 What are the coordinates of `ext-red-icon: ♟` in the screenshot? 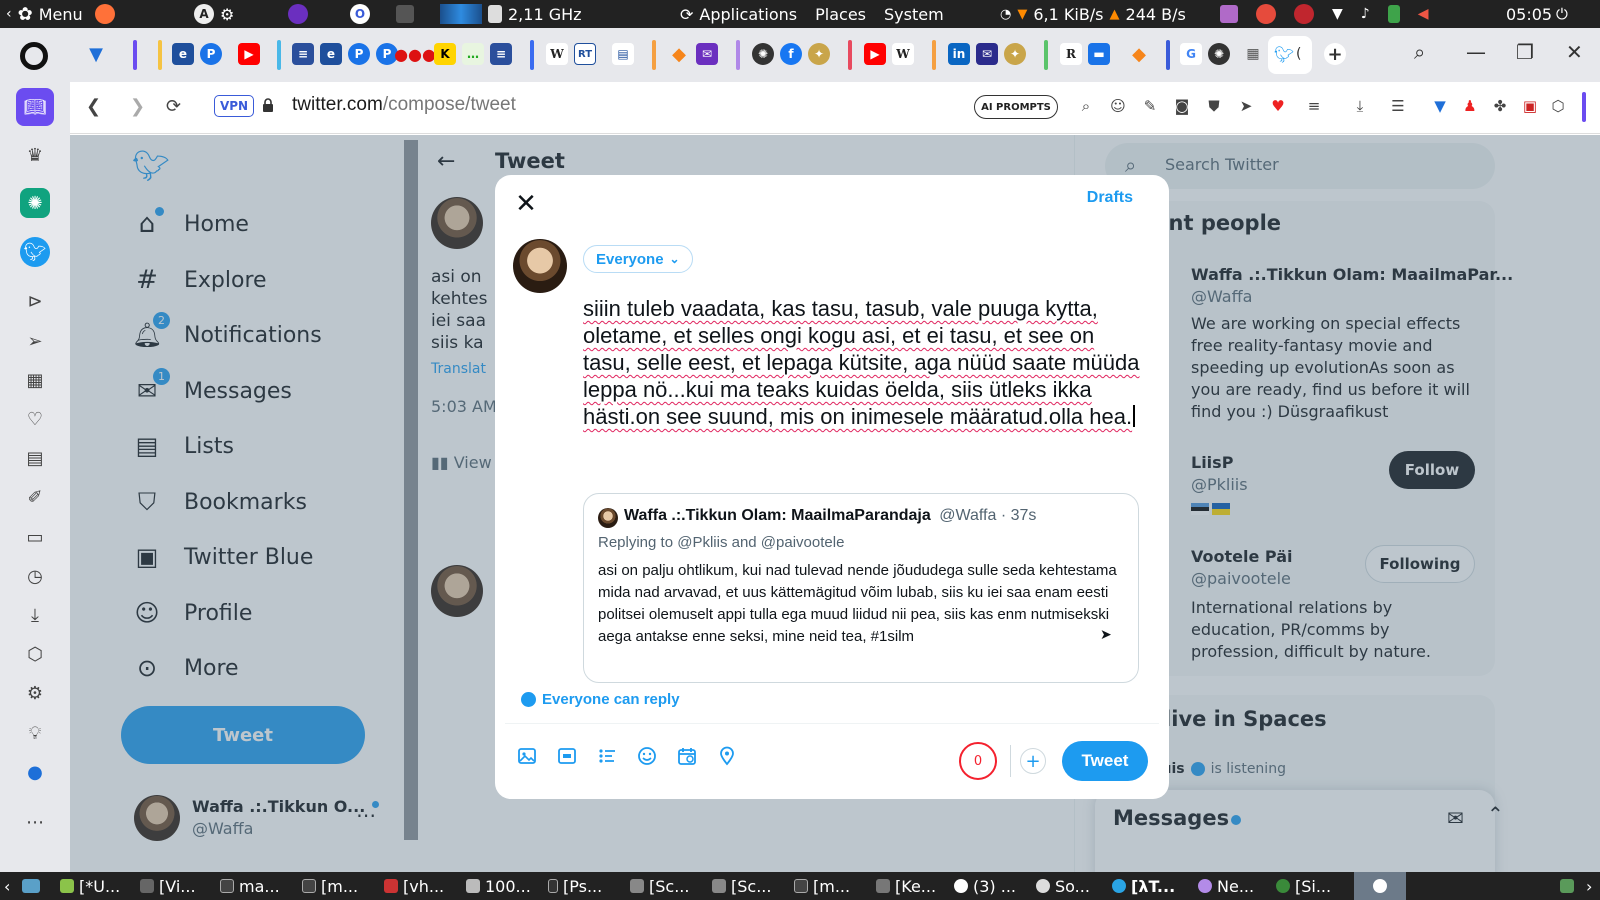 It's located at (1470, 106).